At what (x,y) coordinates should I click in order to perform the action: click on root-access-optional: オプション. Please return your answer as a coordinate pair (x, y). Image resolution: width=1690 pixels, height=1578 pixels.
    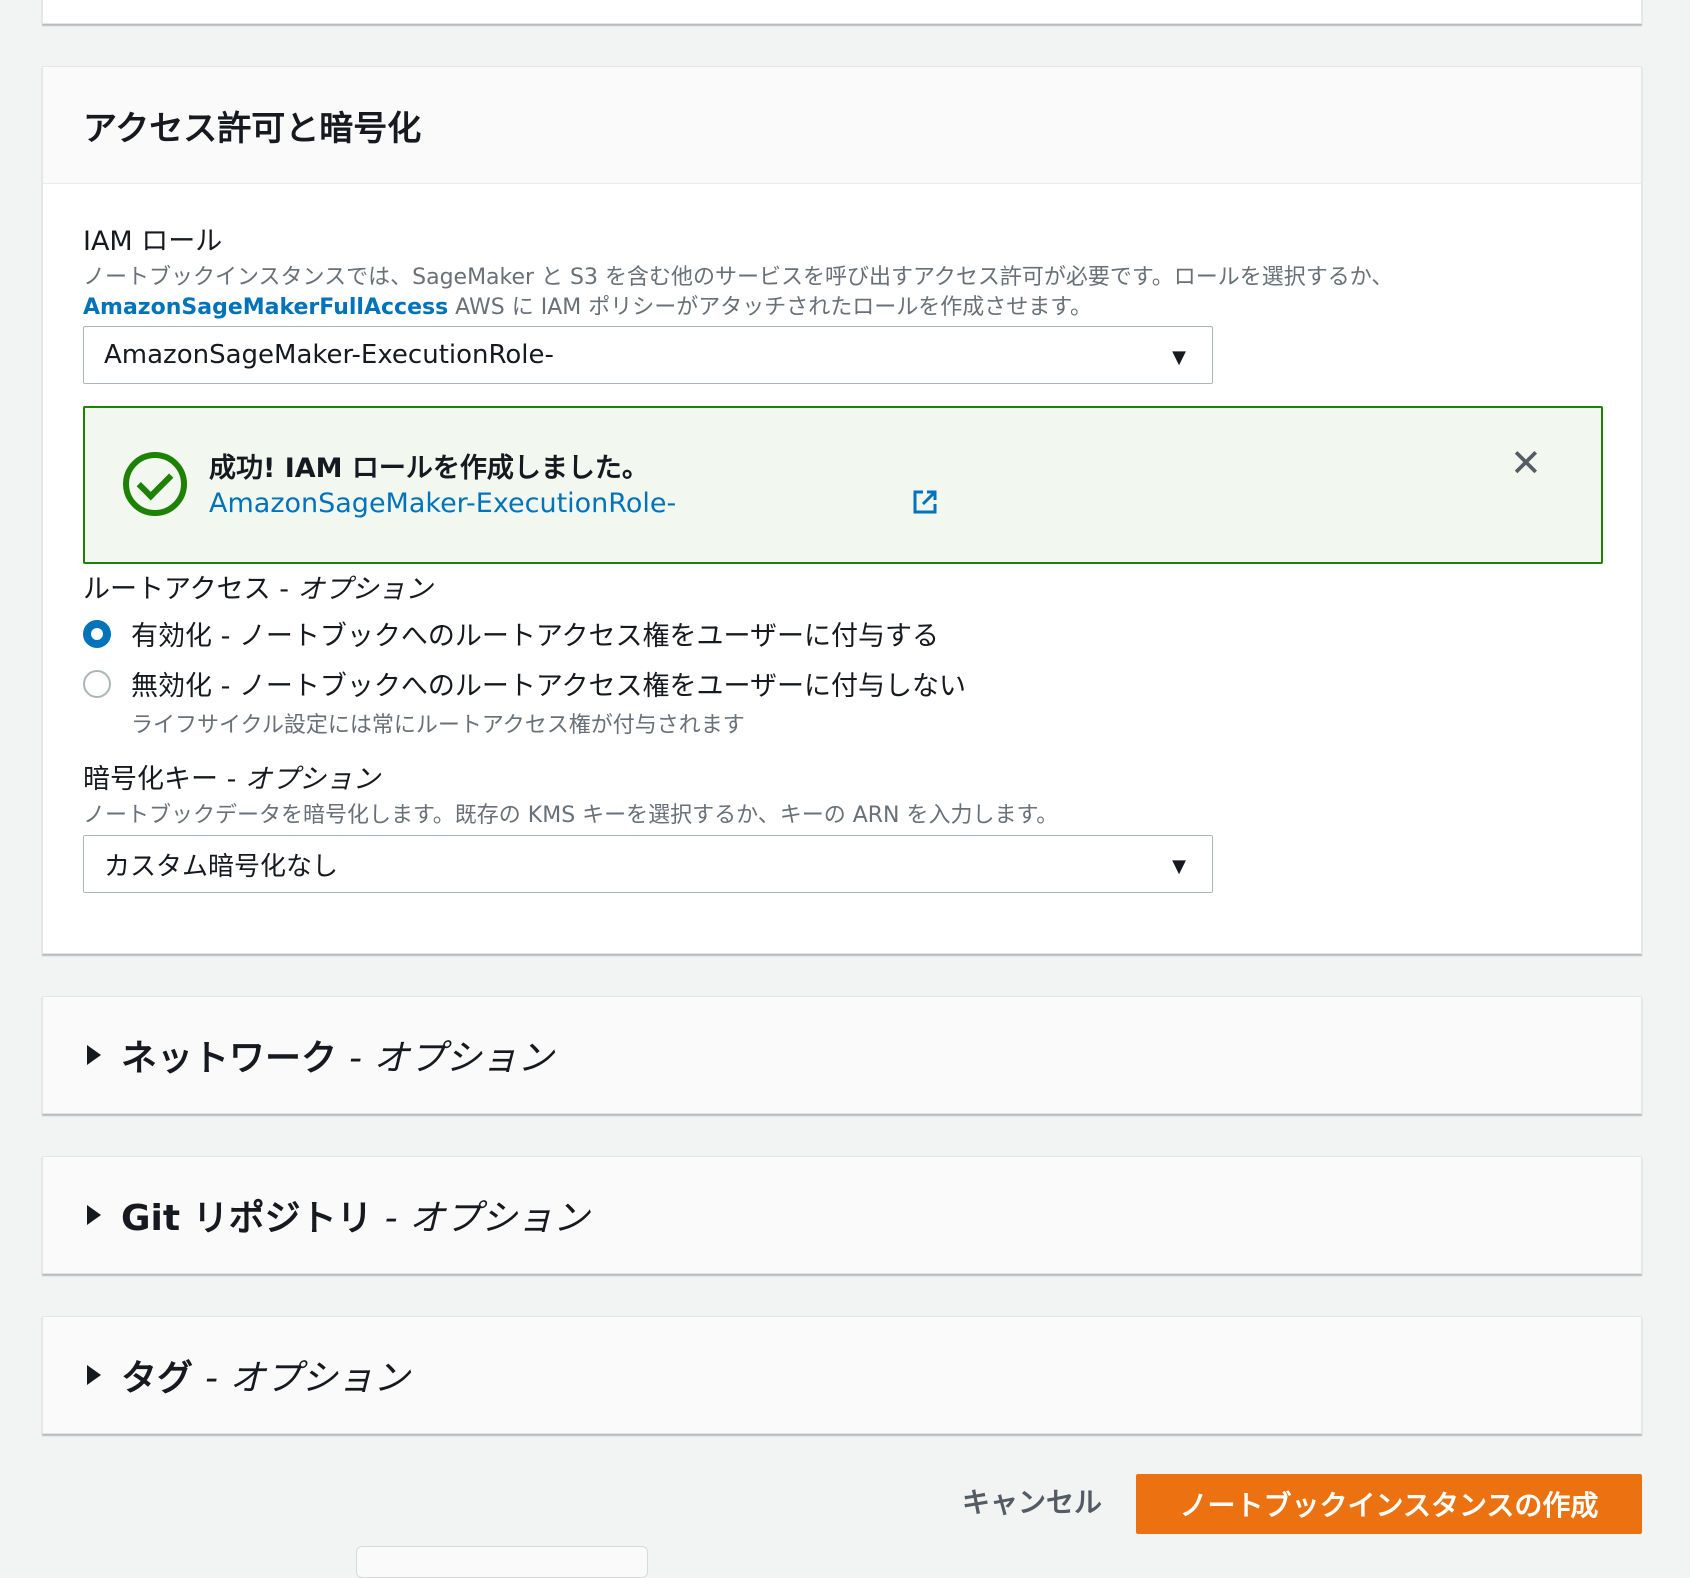
    Looking at the image, I should click on (365, 589).